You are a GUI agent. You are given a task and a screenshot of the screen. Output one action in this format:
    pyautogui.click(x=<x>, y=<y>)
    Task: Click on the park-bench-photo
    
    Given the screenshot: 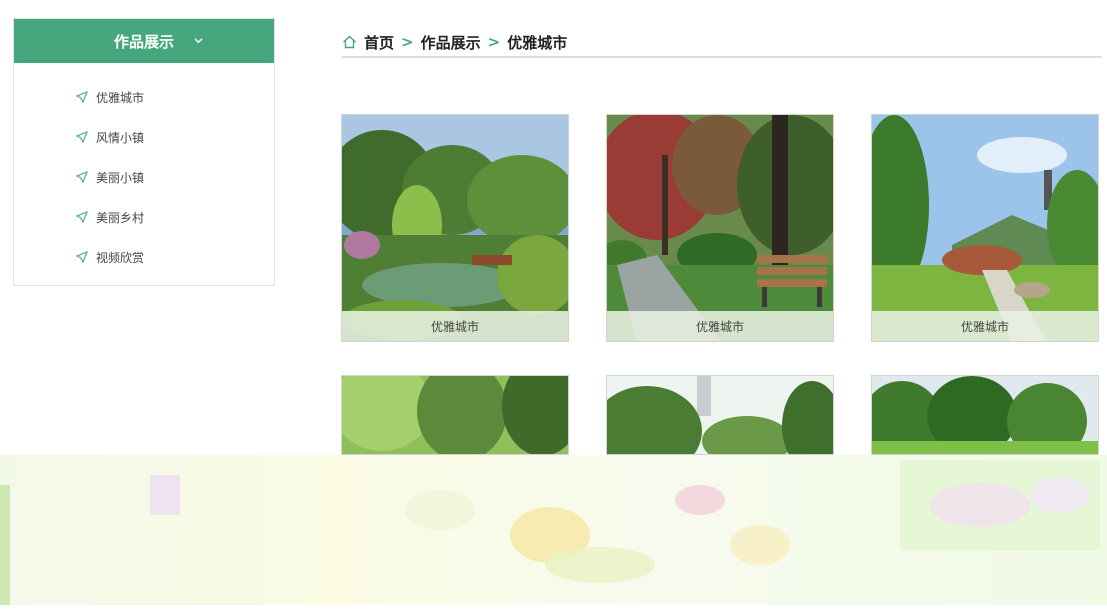 What is the action you would take?
    pyautogui.click(x=720, y=228)
    